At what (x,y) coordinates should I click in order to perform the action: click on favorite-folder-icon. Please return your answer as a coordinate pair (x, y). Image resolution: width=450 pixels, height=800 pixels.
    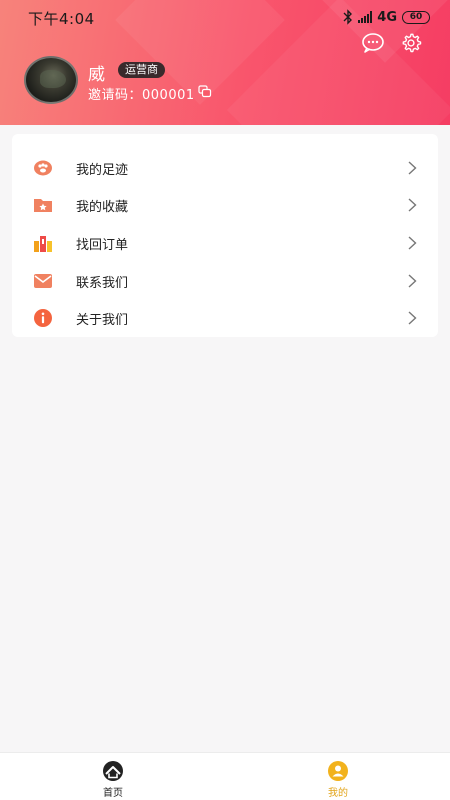
    Looking at the image, I should click on (43, 205).